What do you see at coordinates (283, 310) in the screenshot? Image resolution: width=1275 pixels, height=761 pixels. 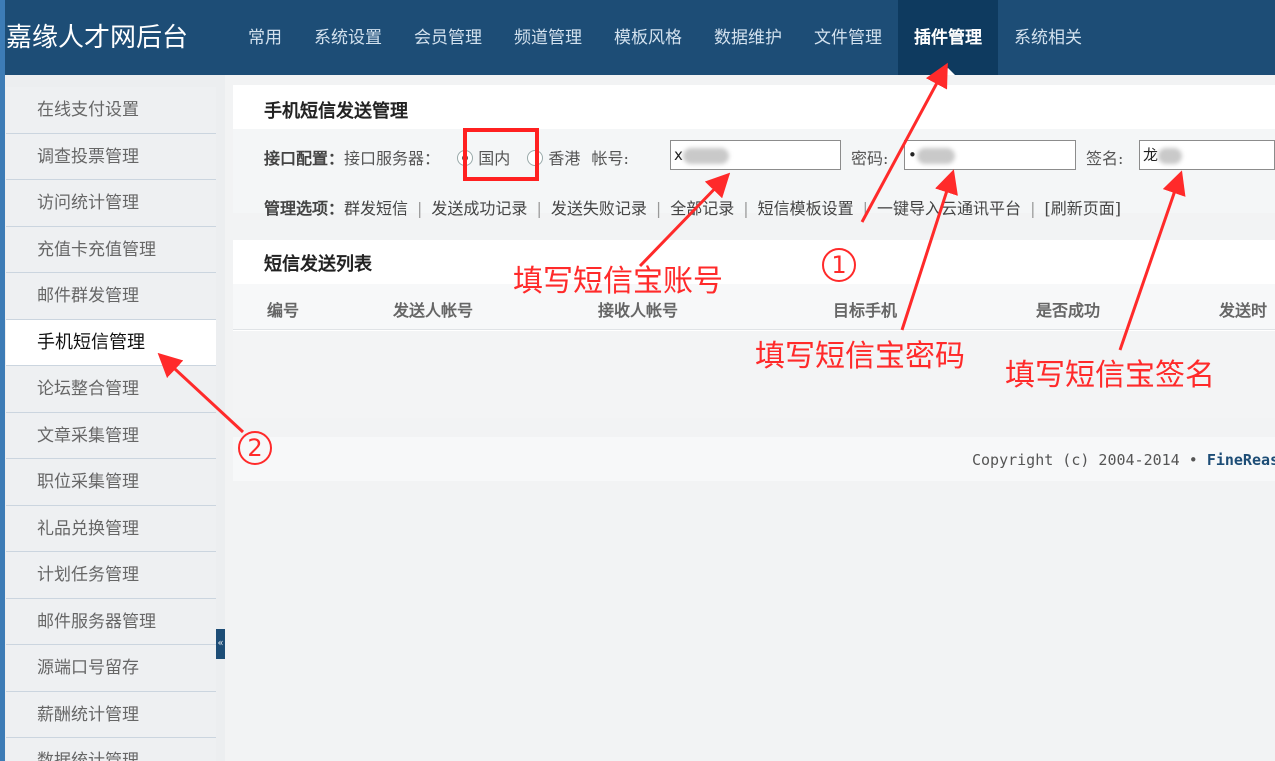 I see `column-header-id: 编号` at bounding box center [283, 310].